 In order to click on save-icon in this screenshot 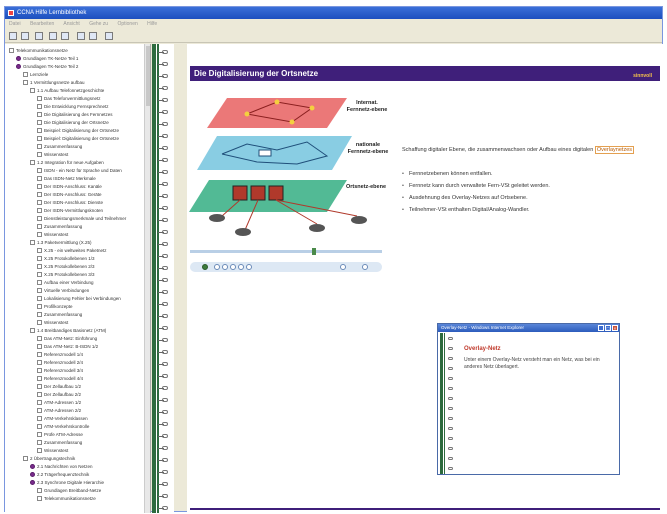, I will do `click(25, 36)`.